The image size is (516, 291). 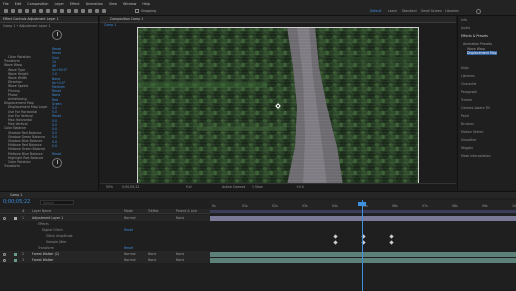 I want to click on menu-animation: Animation, so click(x=94, y=4).